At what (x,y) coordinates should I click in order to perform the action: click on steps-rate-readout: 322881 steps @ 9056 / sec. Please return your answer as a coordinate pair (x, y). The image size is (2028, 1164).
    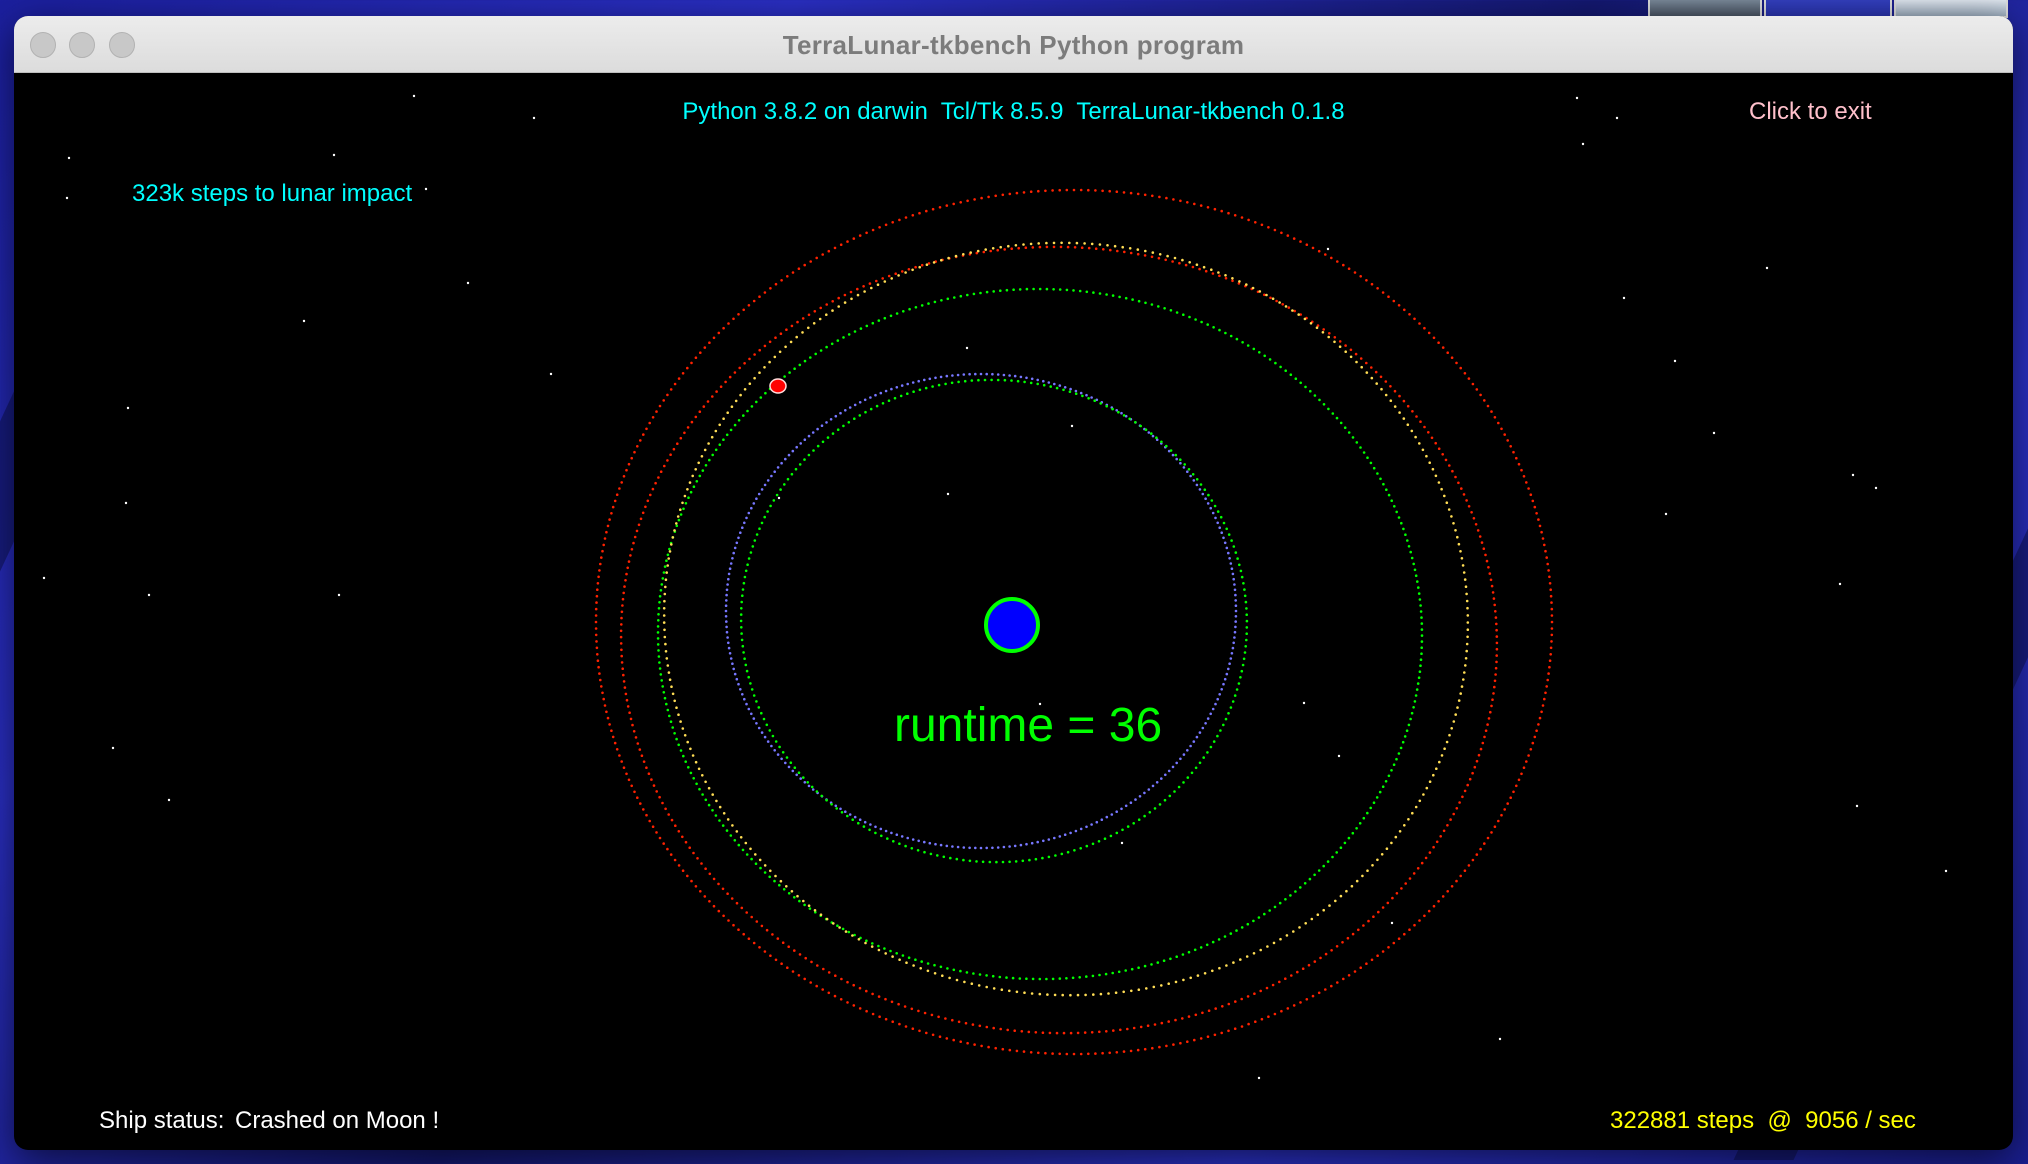
    Looking at the image, I should click on (1763, 1120).